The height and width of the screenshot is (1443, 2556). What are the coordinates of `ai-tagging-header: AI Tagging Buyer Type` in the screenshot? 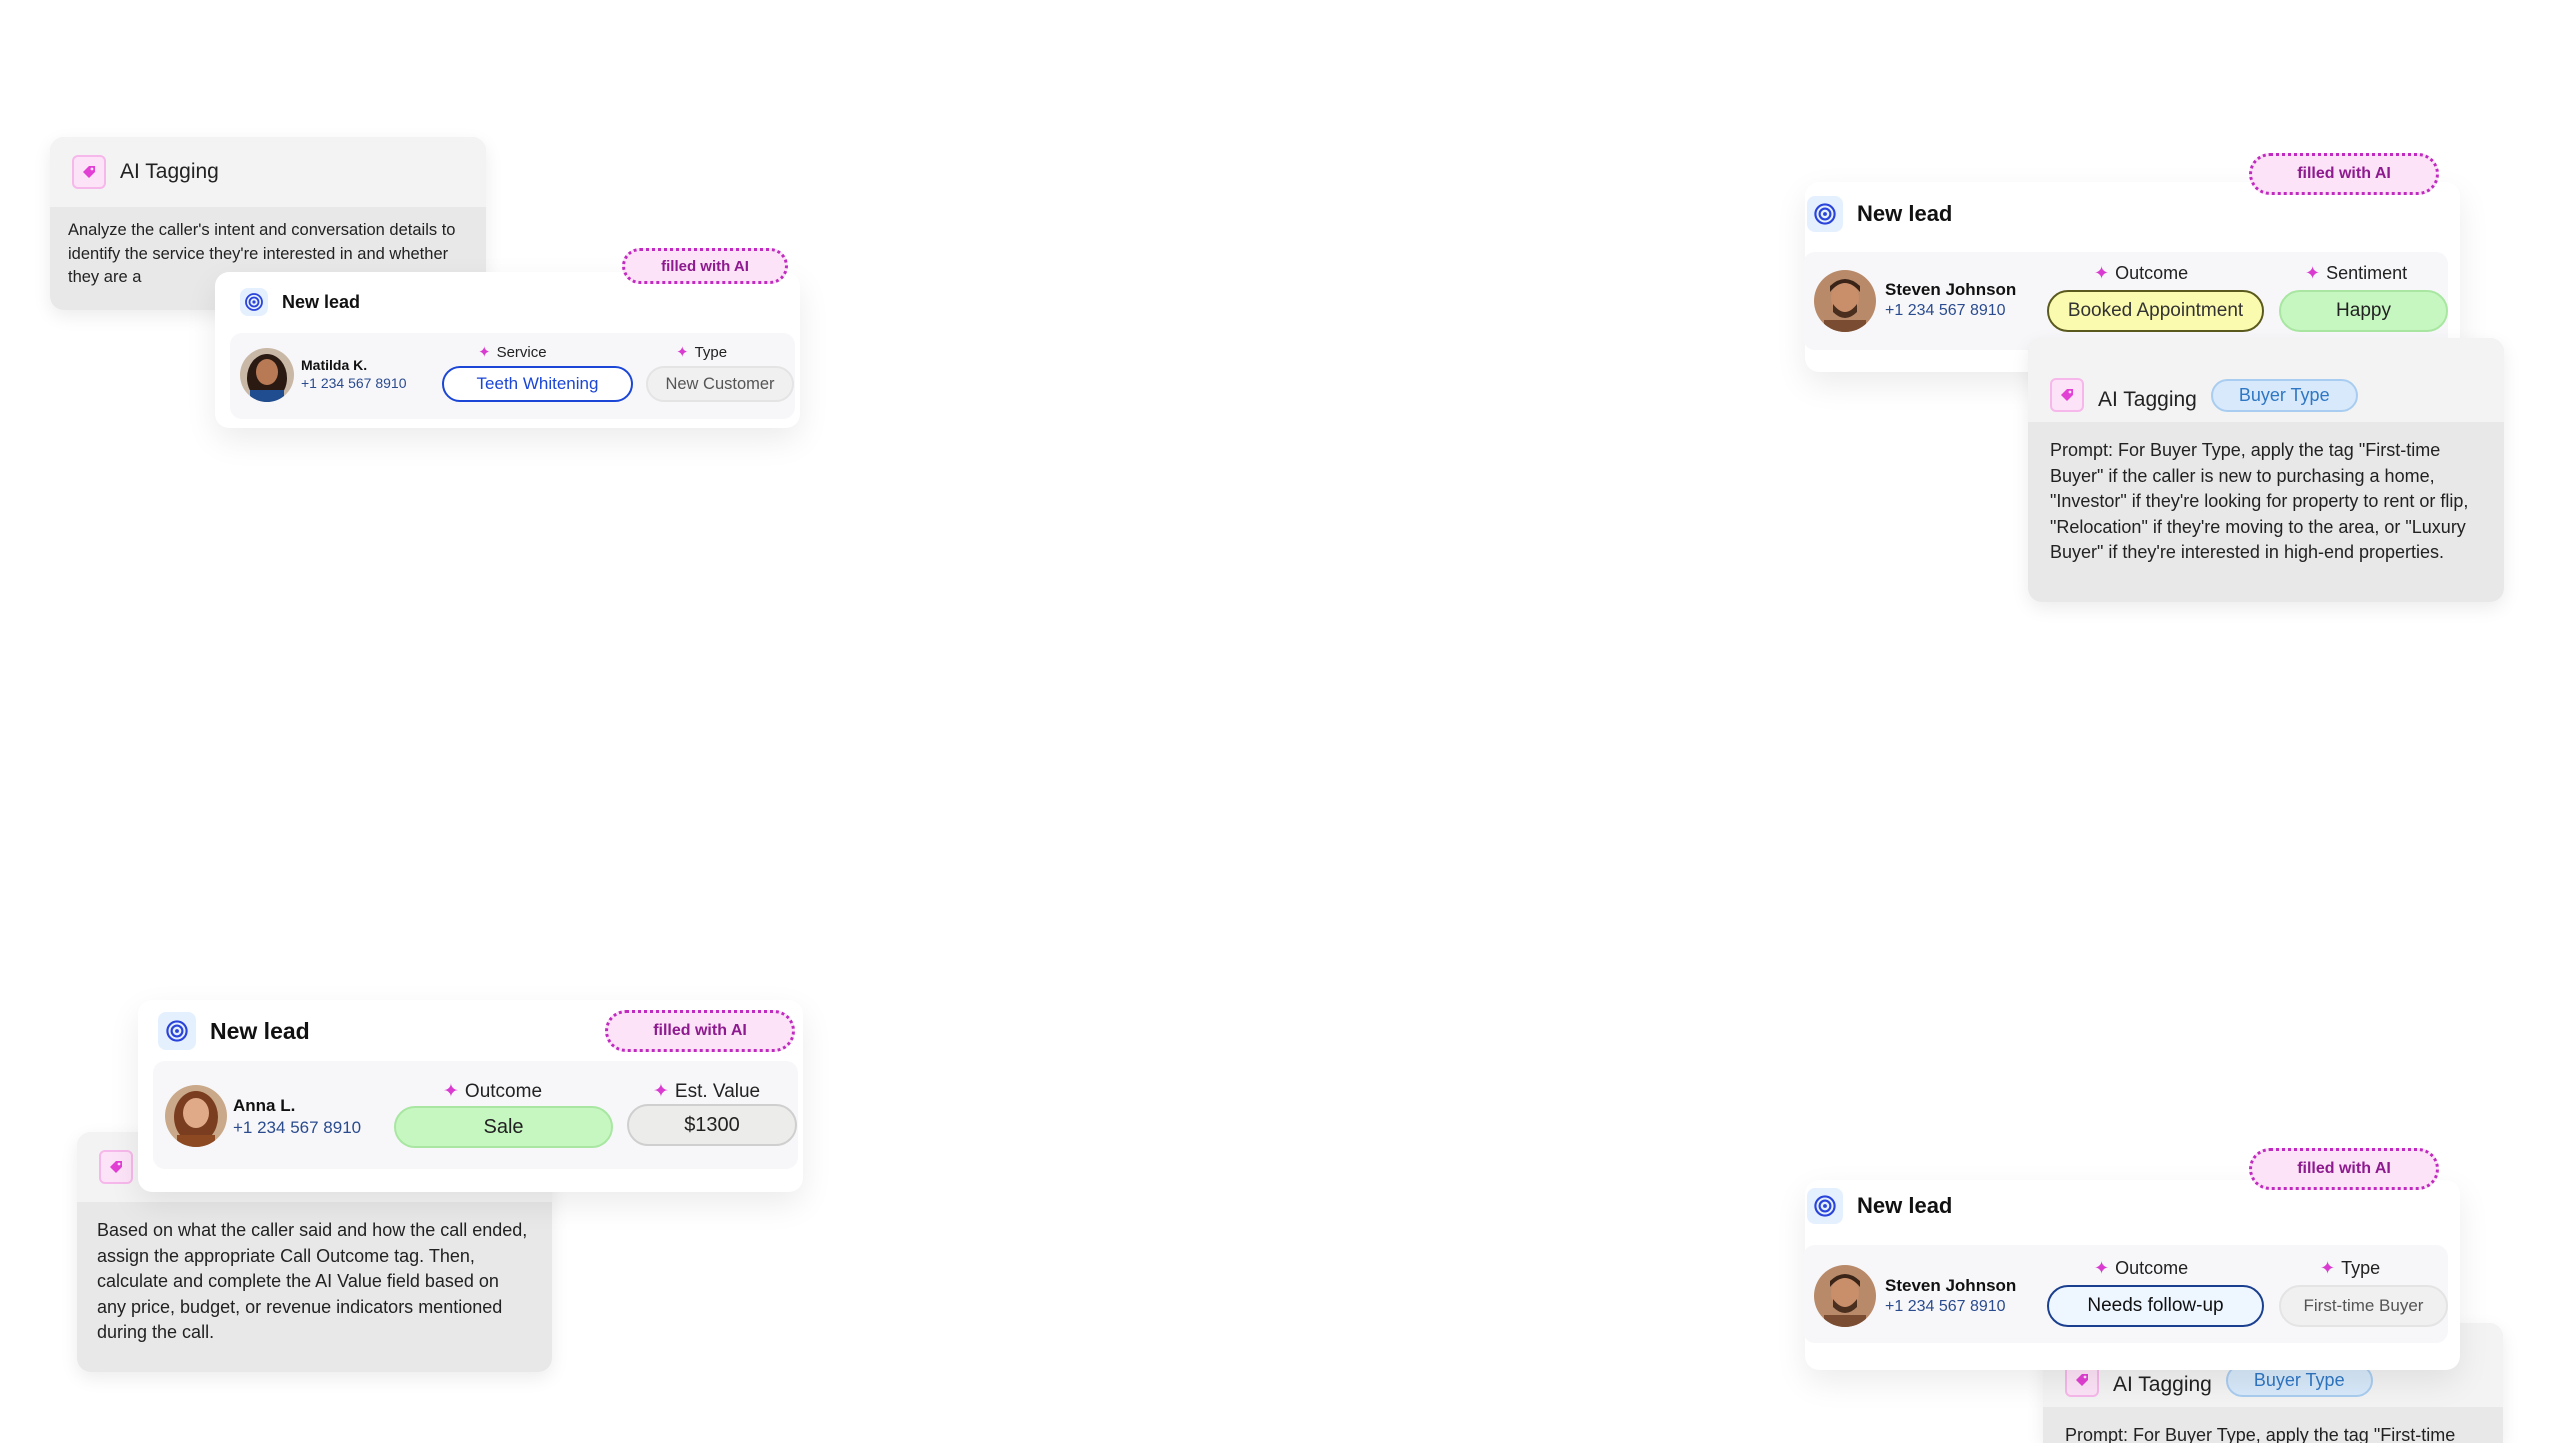 It's located at (2266, 380).